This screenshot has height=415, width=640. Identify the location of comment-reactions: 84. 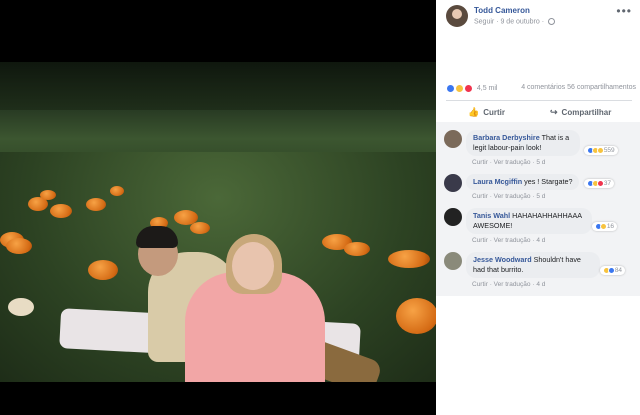
(613, 271).